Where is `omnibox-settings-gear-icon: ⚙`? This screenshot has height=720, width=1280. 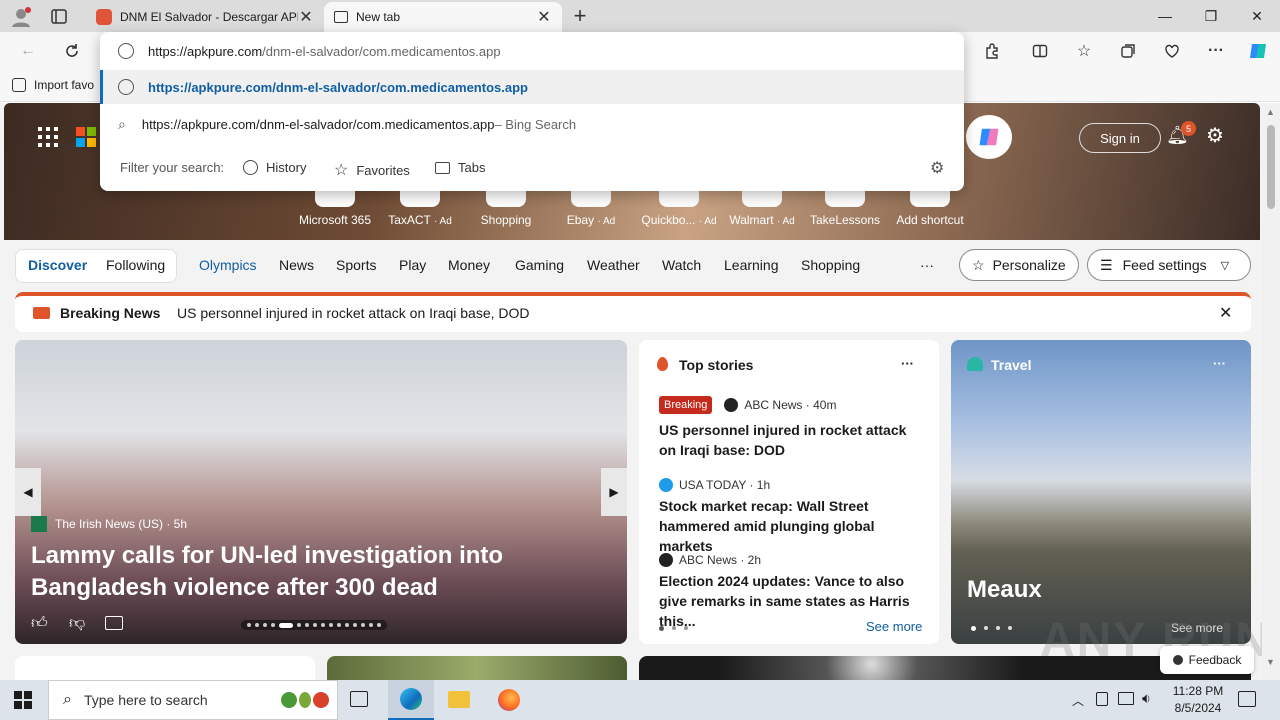 omnibox-settings-gear-icon: ⚙ is located at coordinates (937, 168).